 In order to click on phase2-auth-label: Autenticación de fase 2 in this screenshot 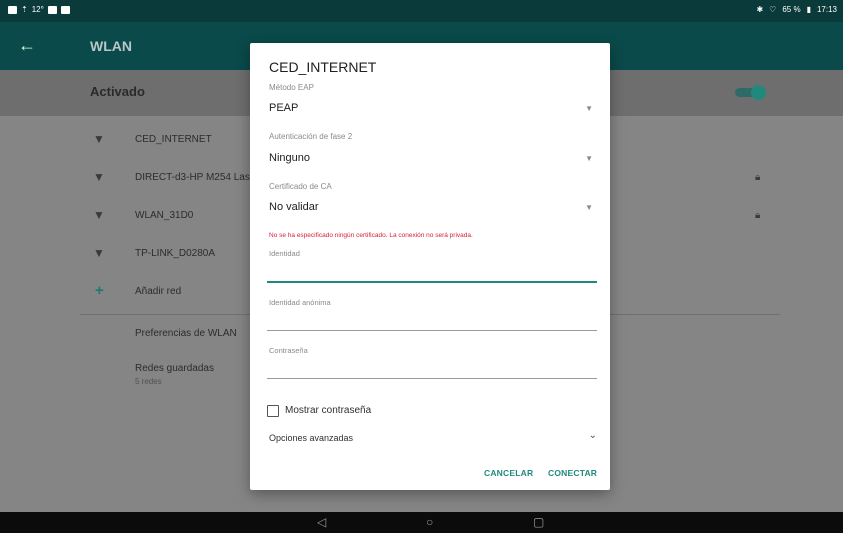, I will do `click(311, 136)`.